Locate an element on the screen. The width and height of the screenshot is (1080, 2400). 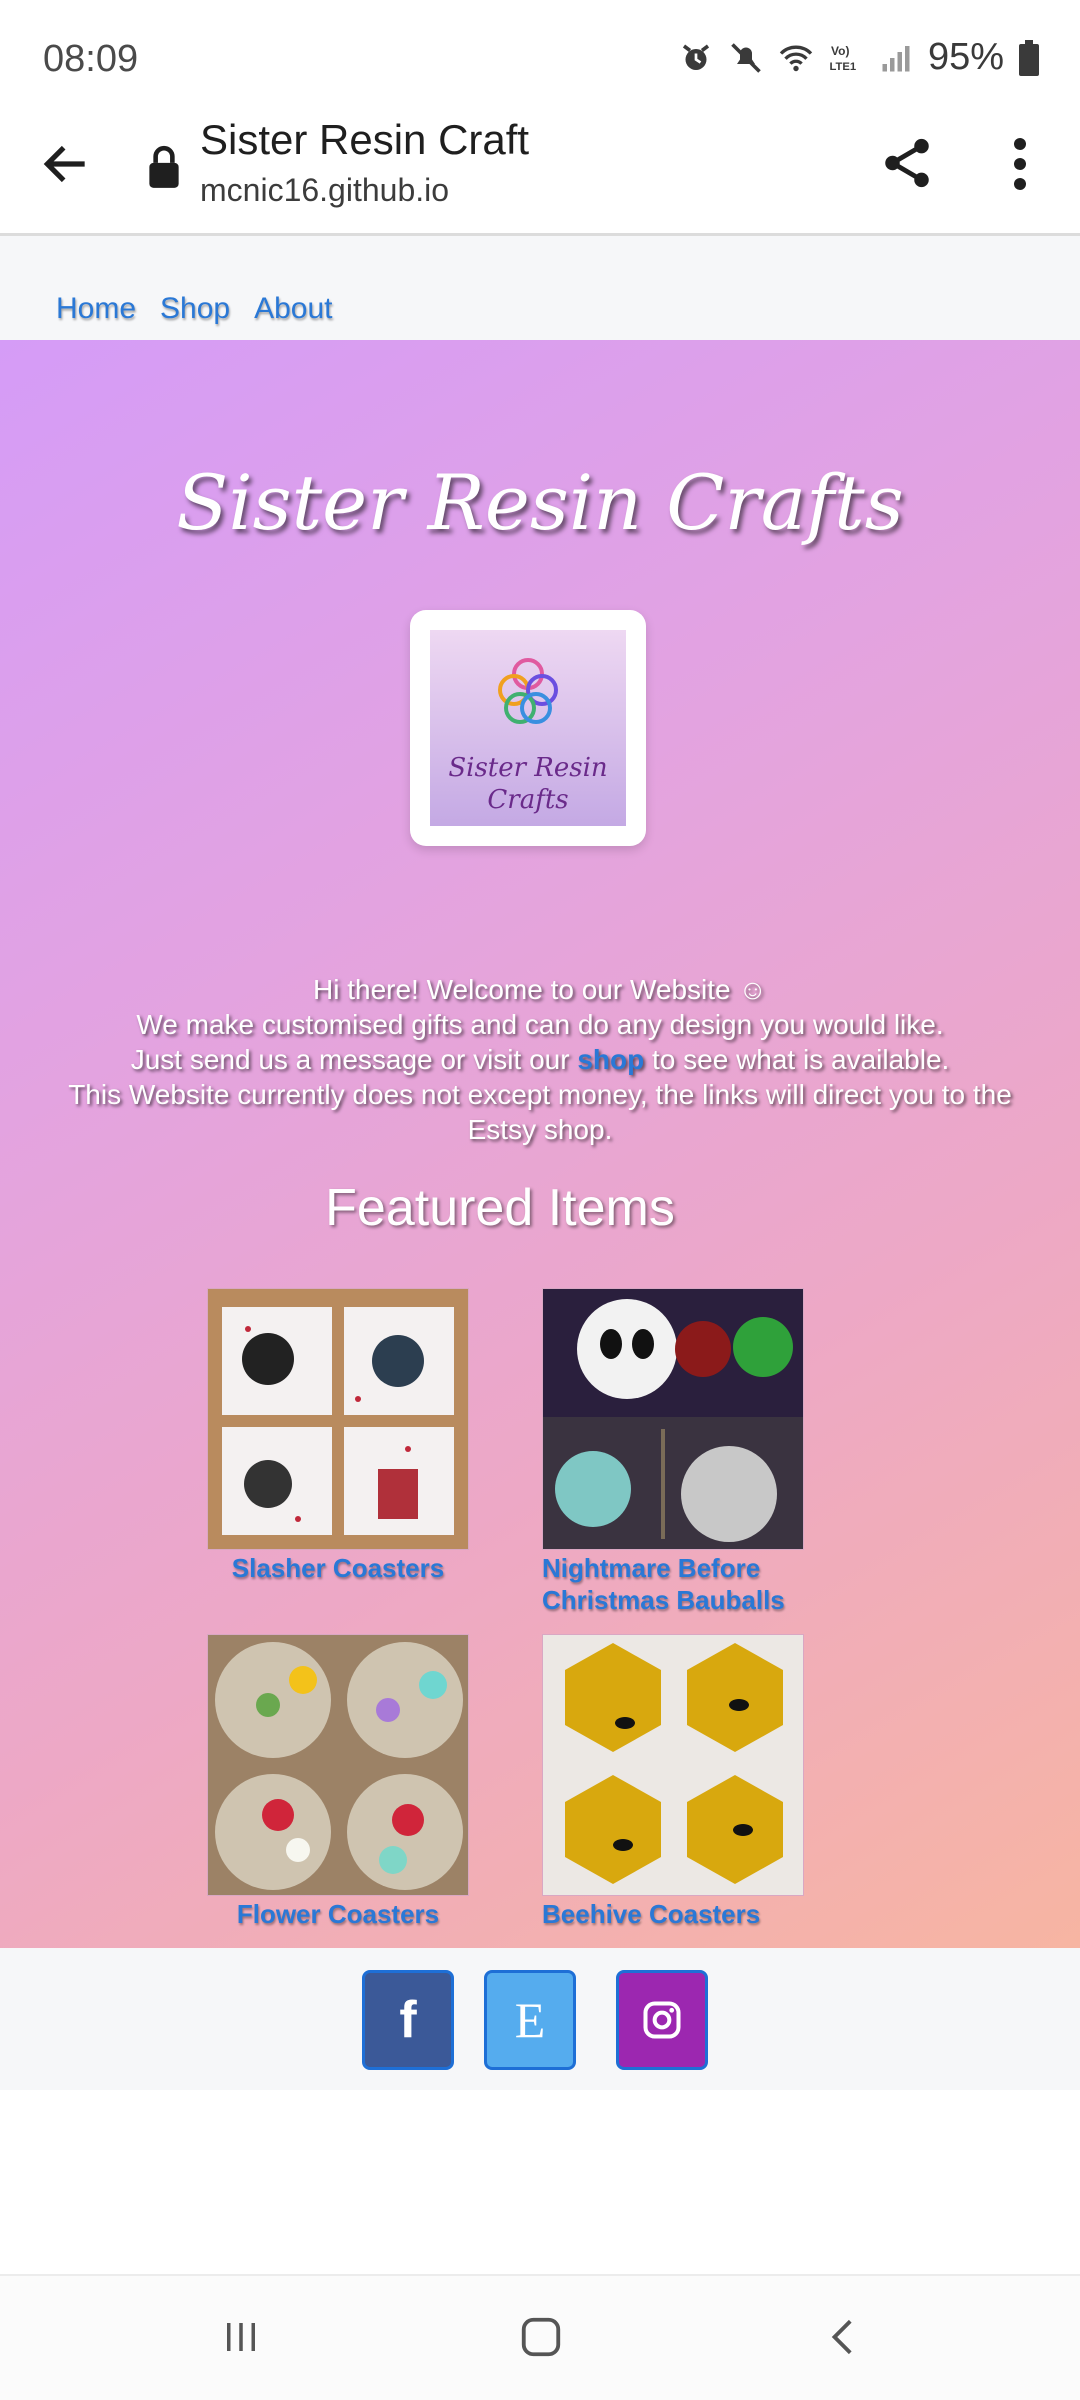
logo-text: Sister Resin Crafts is located at coordinates (528, 784).